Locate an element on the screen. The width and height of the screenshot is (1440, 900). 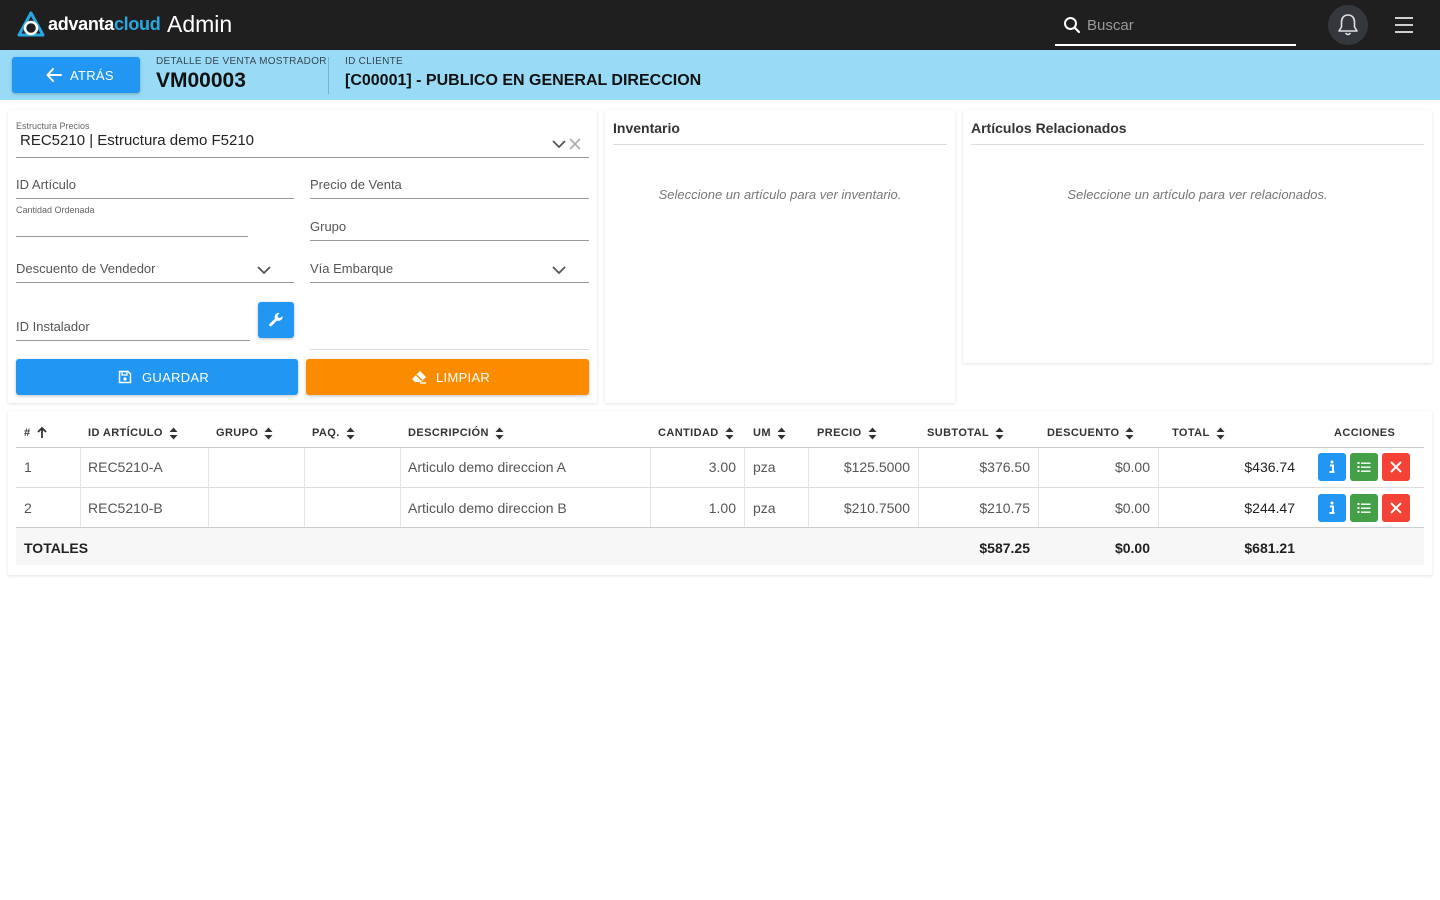
save-button: GUARDAR is located at coordinates (157, 377).